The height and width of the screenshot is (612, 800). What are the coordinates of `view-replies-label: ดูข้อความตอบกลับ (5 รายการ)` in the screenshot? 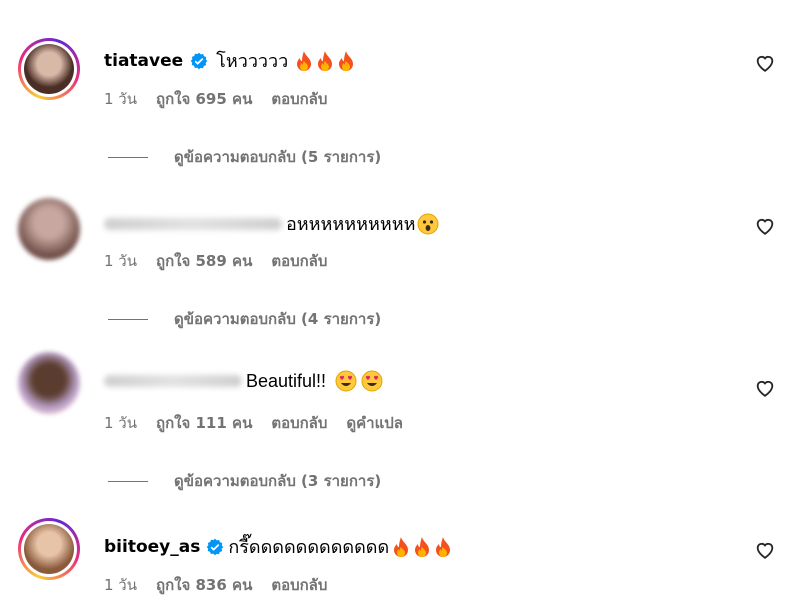 It's located at (278, 157).